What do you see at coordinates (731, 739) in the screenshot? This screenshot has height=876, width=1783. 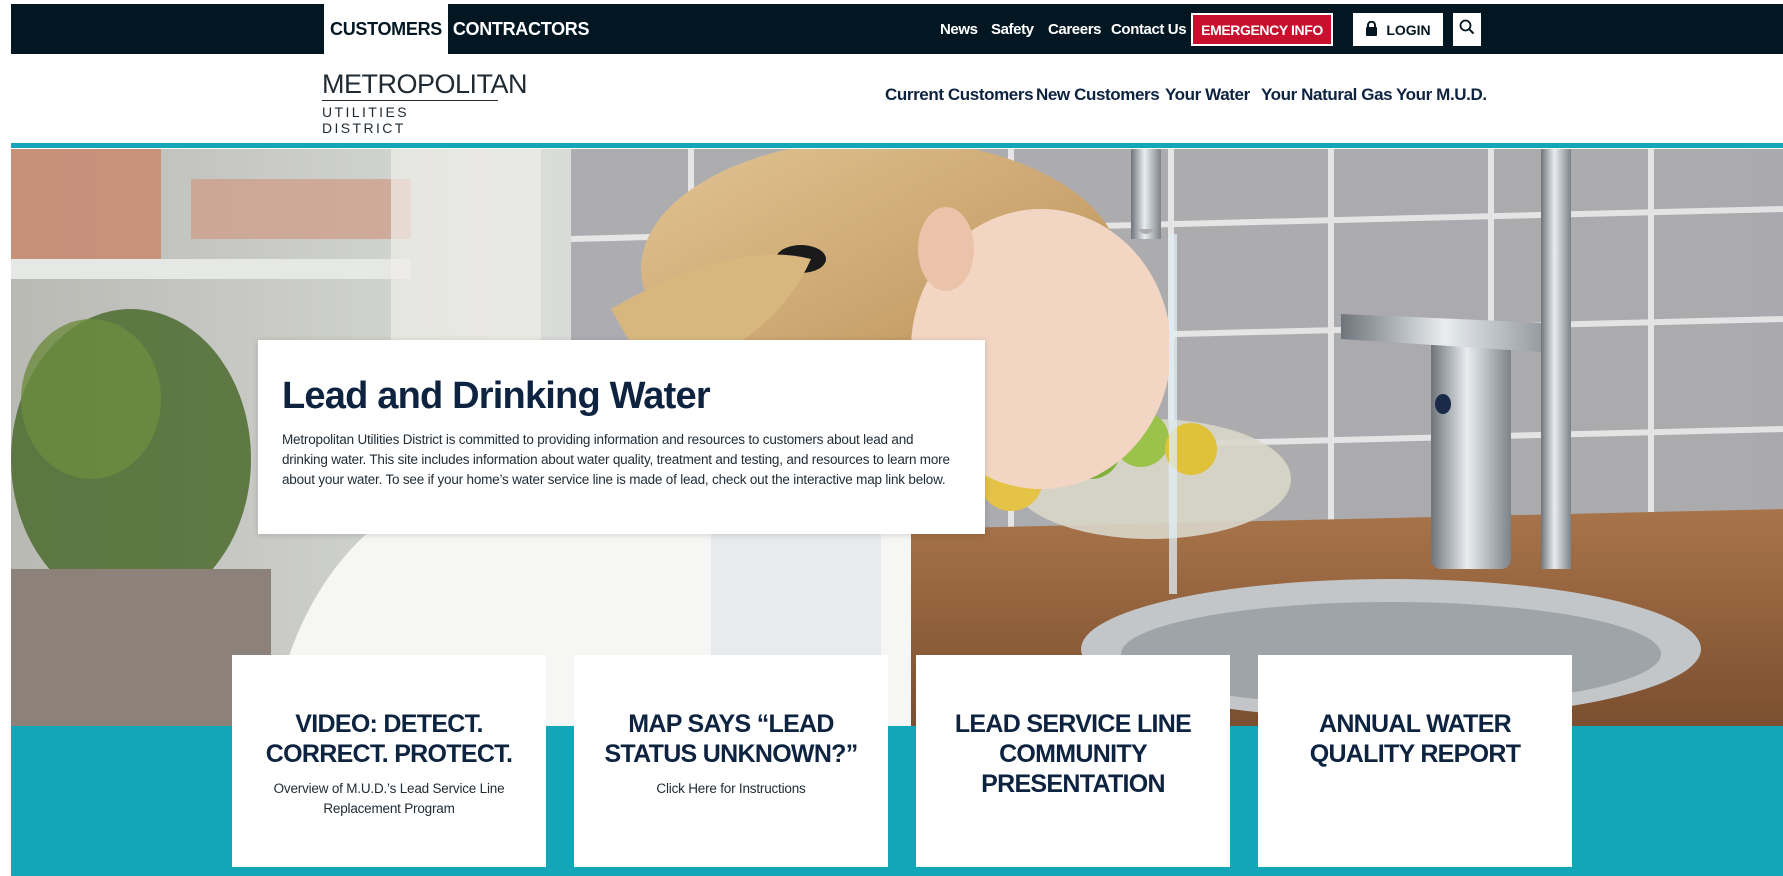 I see `card-title: MAP SAYS “LEAD STATUS UNKNOWN?”` at bounding box center [731, 739].